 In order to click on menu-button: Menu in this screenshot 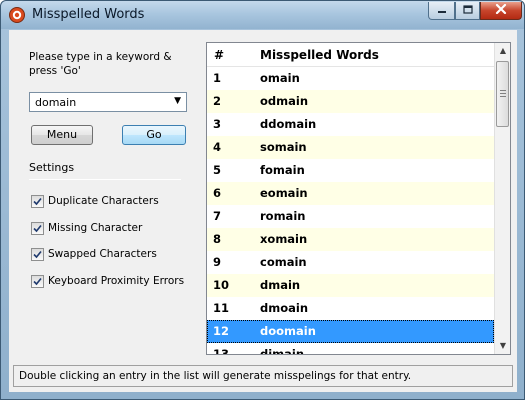, I will do `click(62, 135)`.